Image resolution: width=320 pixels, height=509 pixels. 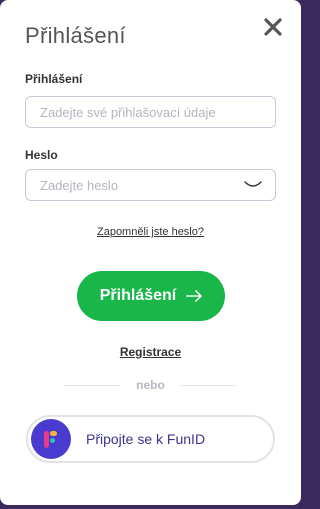 I want to click on close-button, so click(x=273, y=27).